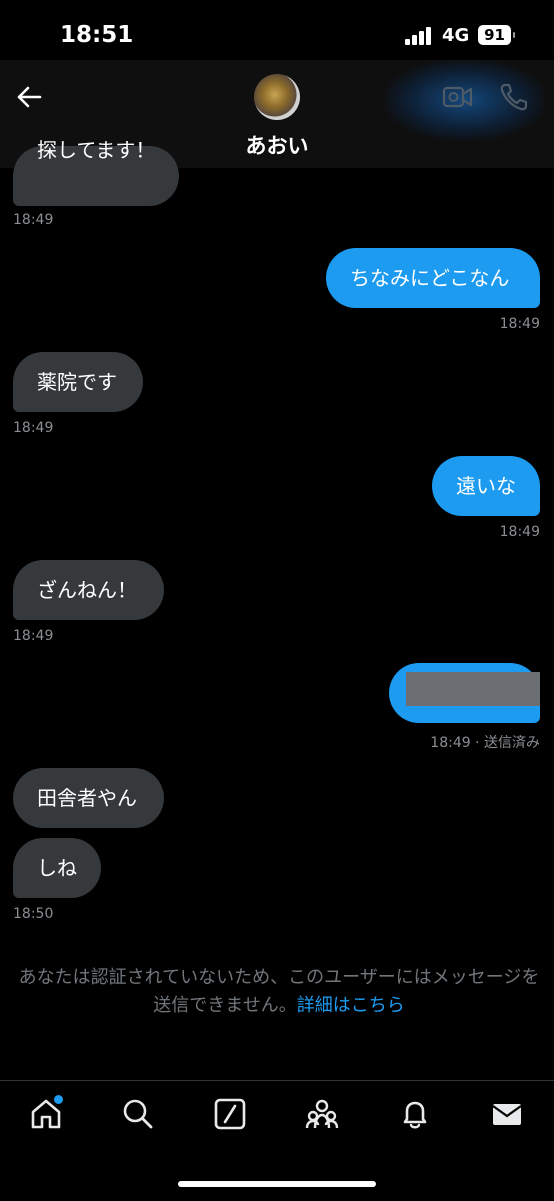 This screenshot has height=1201, width=554. What do you see at coordinates (58, 1099) in the screenshot?
I see `notification-dot` at bounding box center [58, 1099].